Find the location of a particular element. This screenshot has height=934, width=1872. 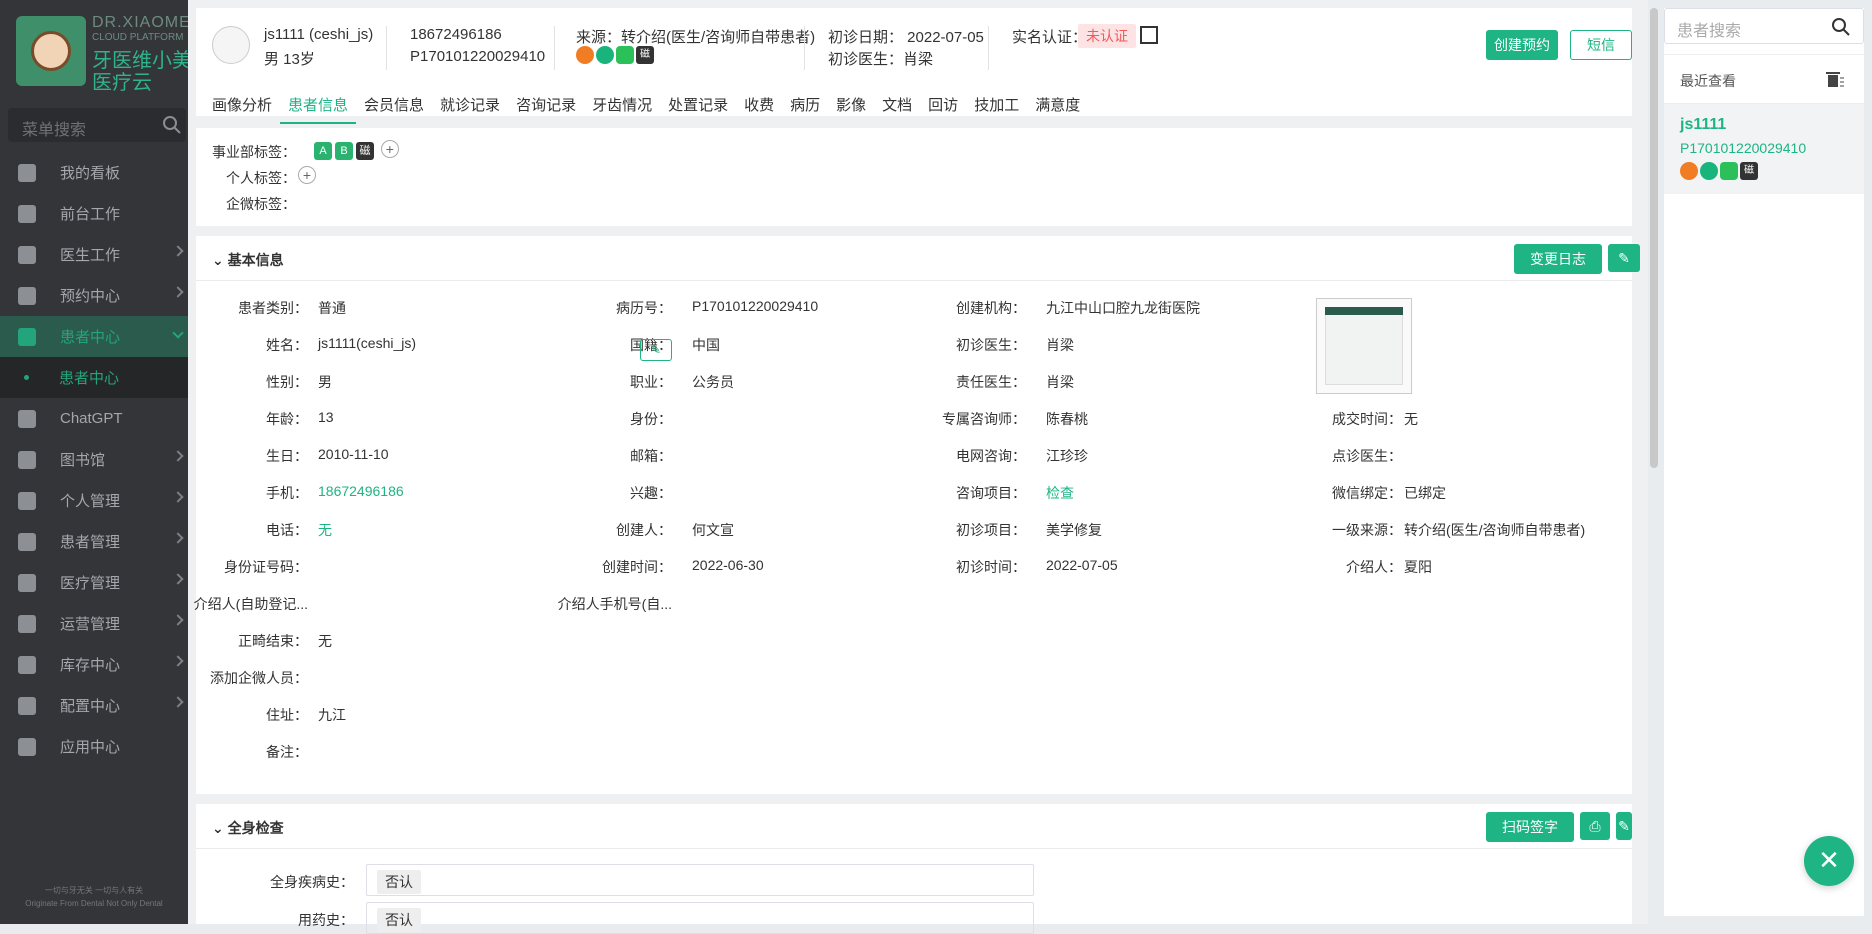

nav-item-frontdesk: 前台工作 is located at coordinates (94, 213).